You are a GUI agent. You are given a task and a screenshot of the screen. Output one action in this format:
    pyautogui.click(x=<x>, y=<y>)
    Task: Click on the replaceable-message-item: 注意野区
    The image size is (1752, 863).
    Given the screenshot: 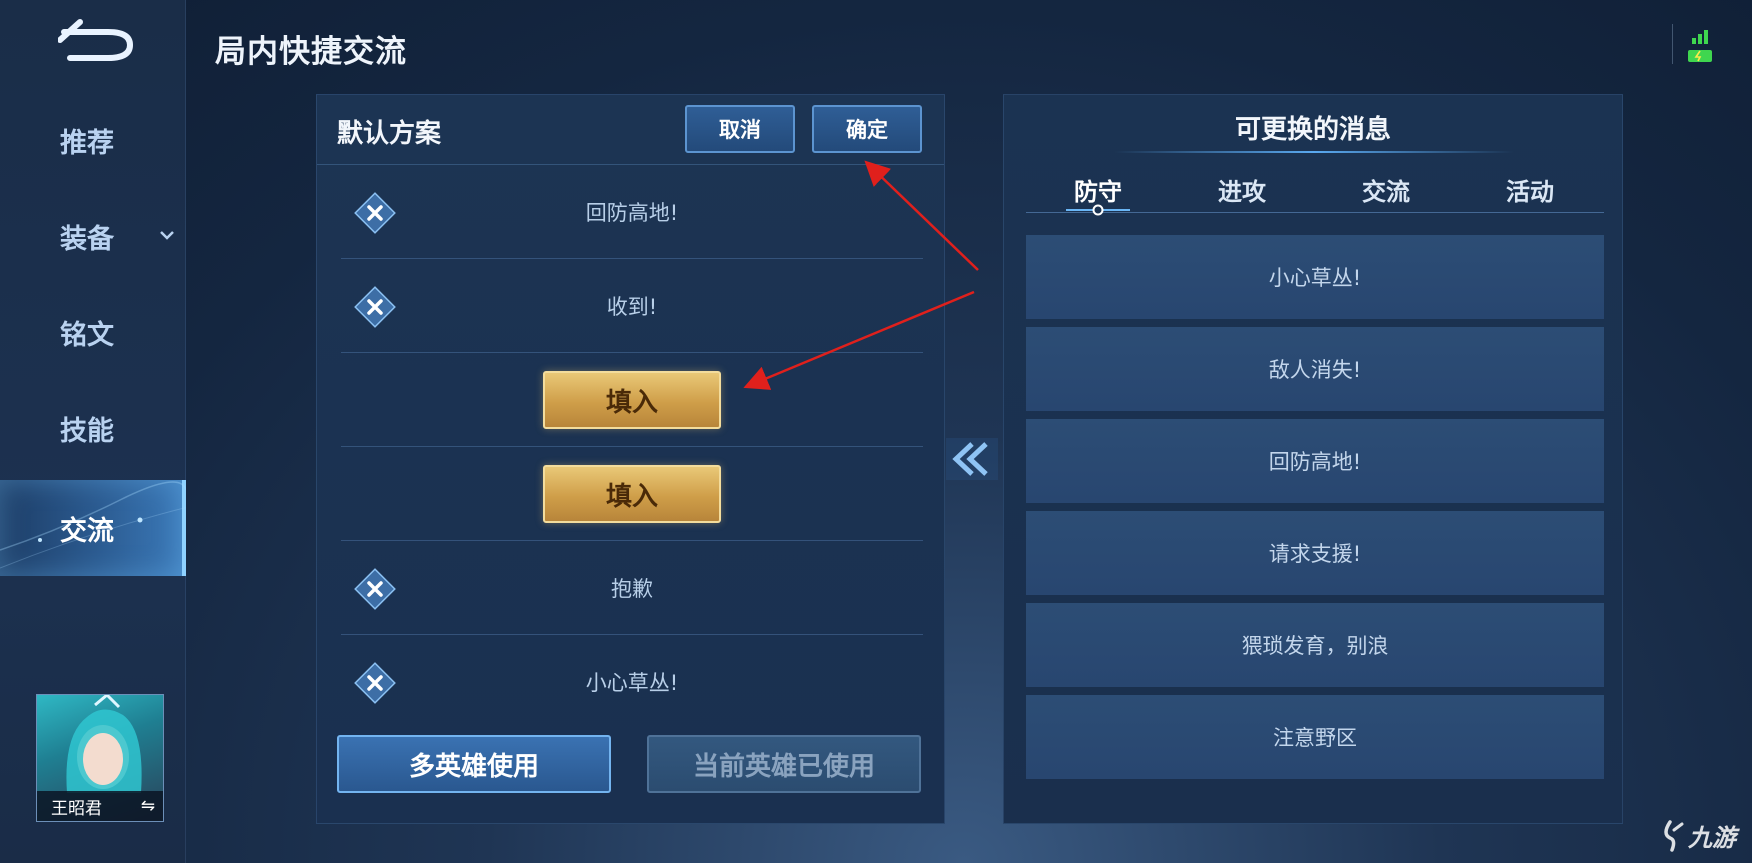 What is the action you would take?
    pyautogui.click(x=1315, y=737)
    